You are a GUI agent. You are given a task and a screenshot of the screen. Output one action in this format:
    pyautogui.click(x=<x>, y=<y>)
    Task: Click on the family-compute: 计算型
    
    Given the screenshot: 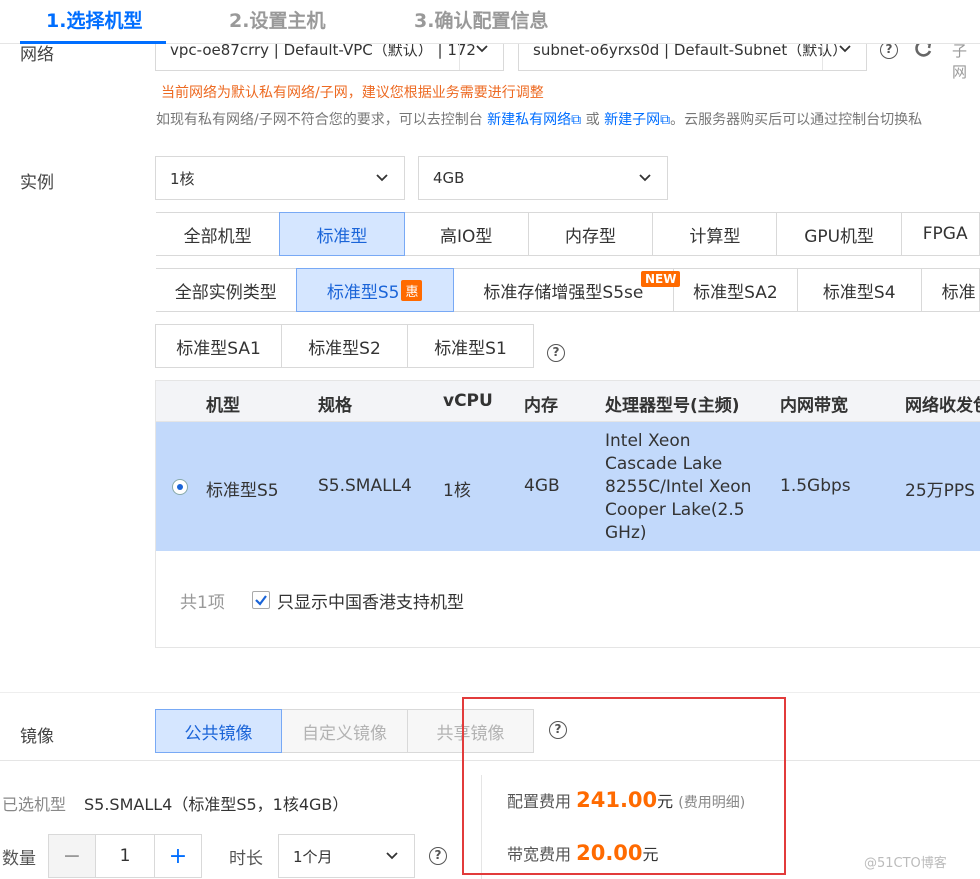 What is the action you would take?
    pyautogui.click(x=715, y=234)
    